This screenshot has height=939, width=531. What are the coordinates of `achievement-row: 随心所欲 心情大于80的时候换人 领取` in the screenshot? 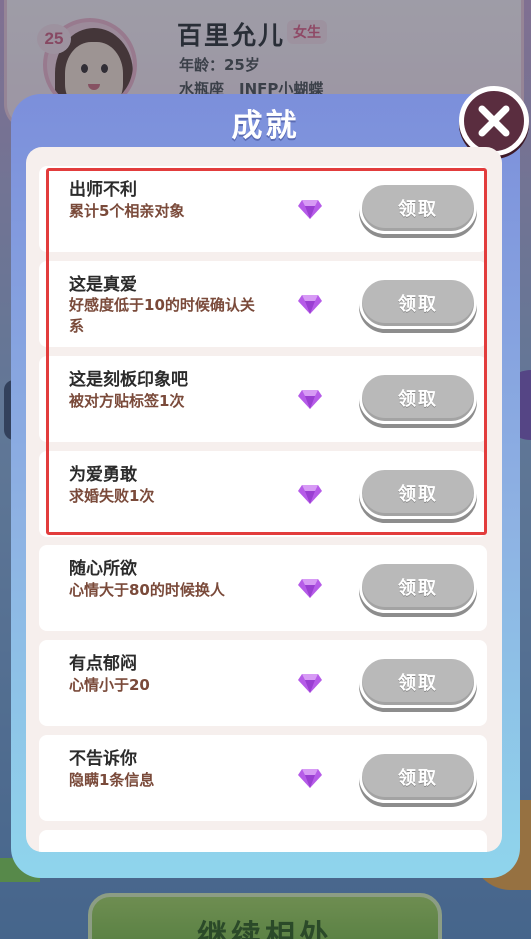 It's located at (263, 588).